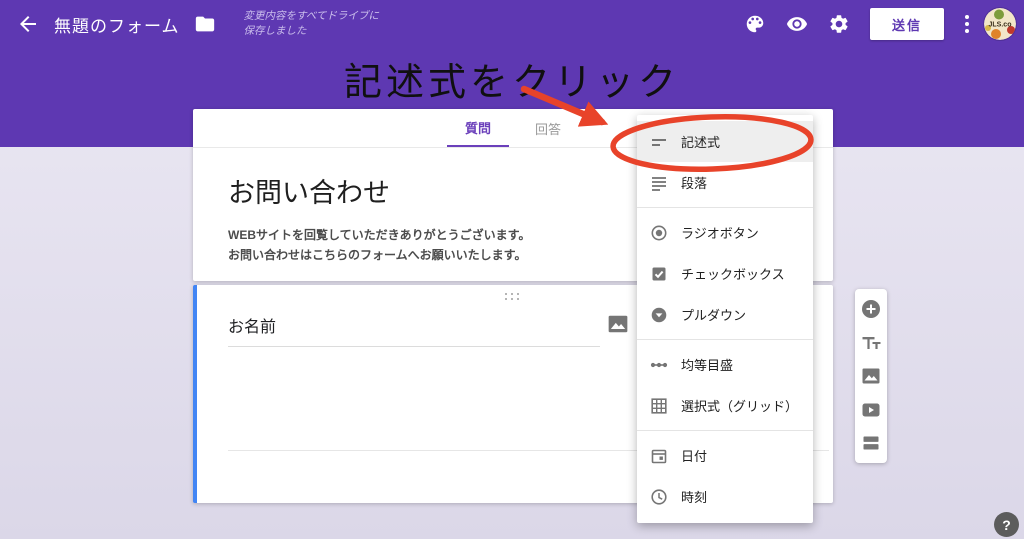  I want to click on svg-text: JLS.co, so click(1000, 25).